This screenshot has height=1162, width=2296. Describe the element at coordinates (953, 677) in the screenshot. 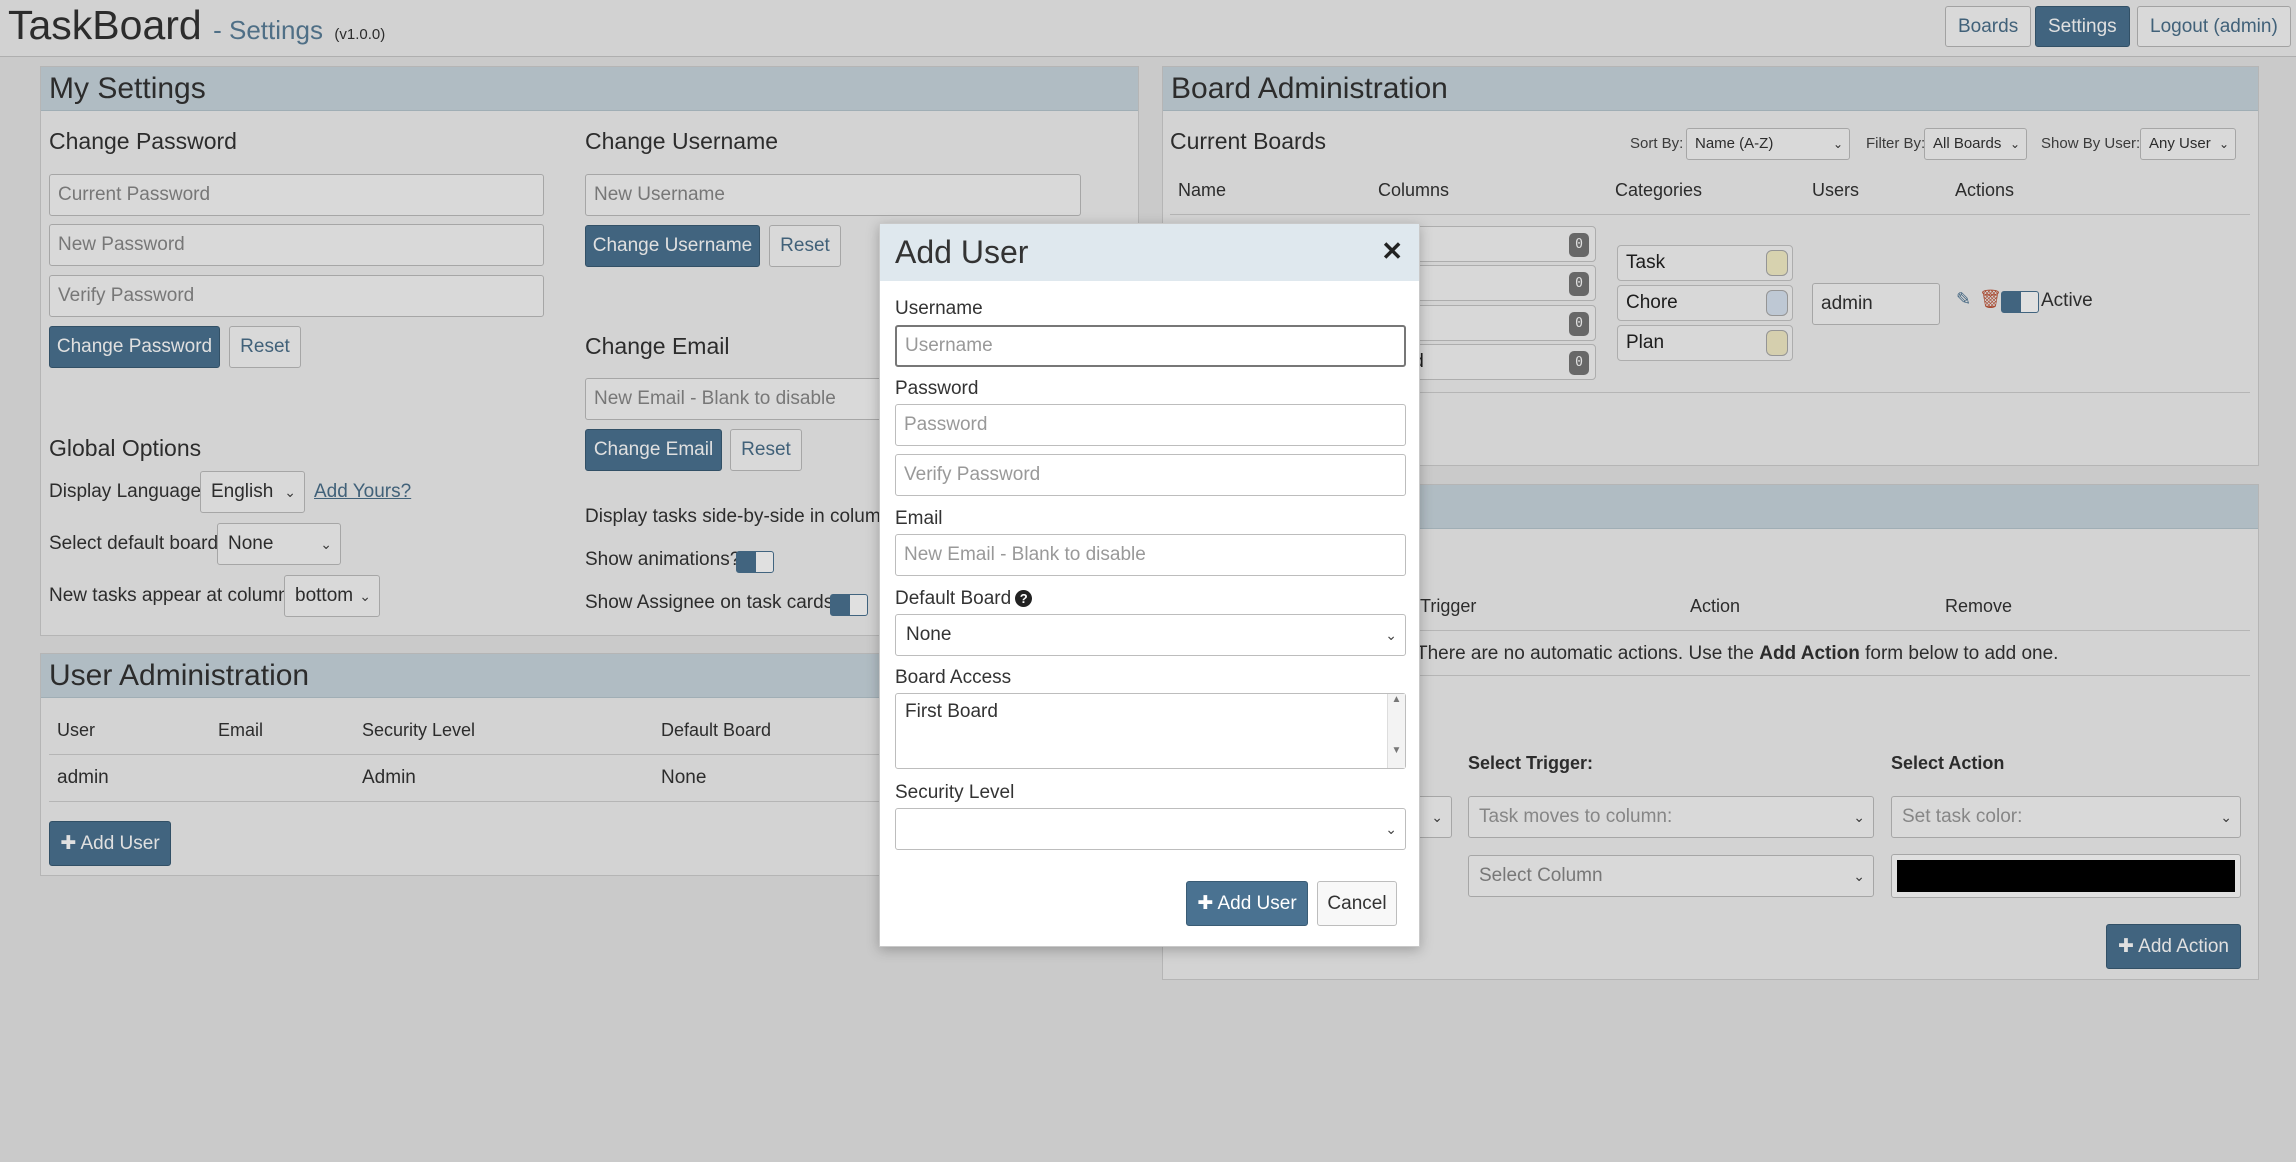

I see `board-access-label: Board Access` at that location.